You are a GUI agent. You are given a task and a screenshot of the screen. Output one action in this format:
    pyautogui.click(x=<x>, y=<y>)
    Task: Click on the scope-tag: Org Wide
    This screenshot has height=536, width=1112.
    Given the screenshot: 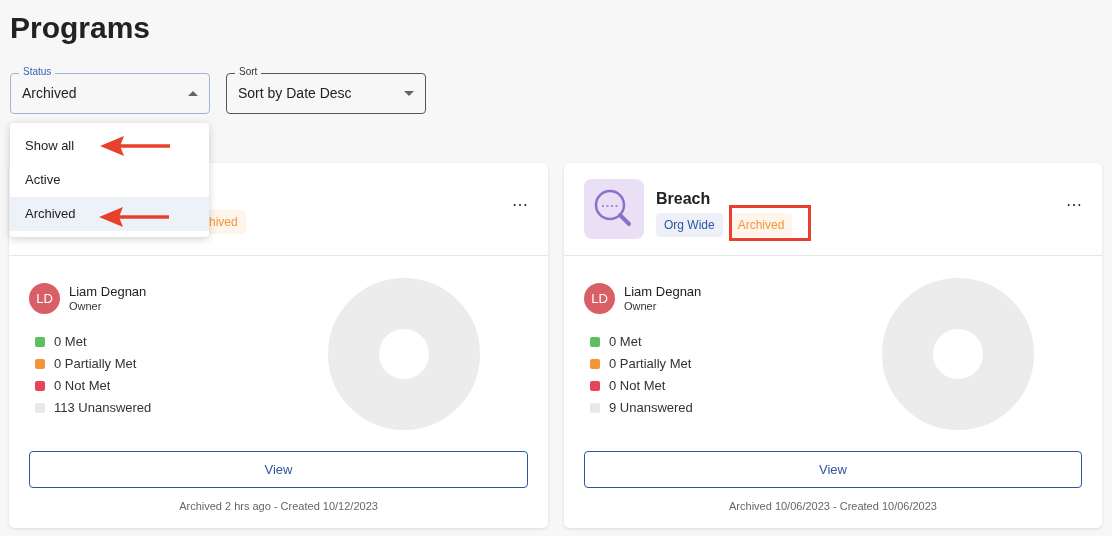 What is the action you would take?
    pyautogui.click(x=689, y=225)
    